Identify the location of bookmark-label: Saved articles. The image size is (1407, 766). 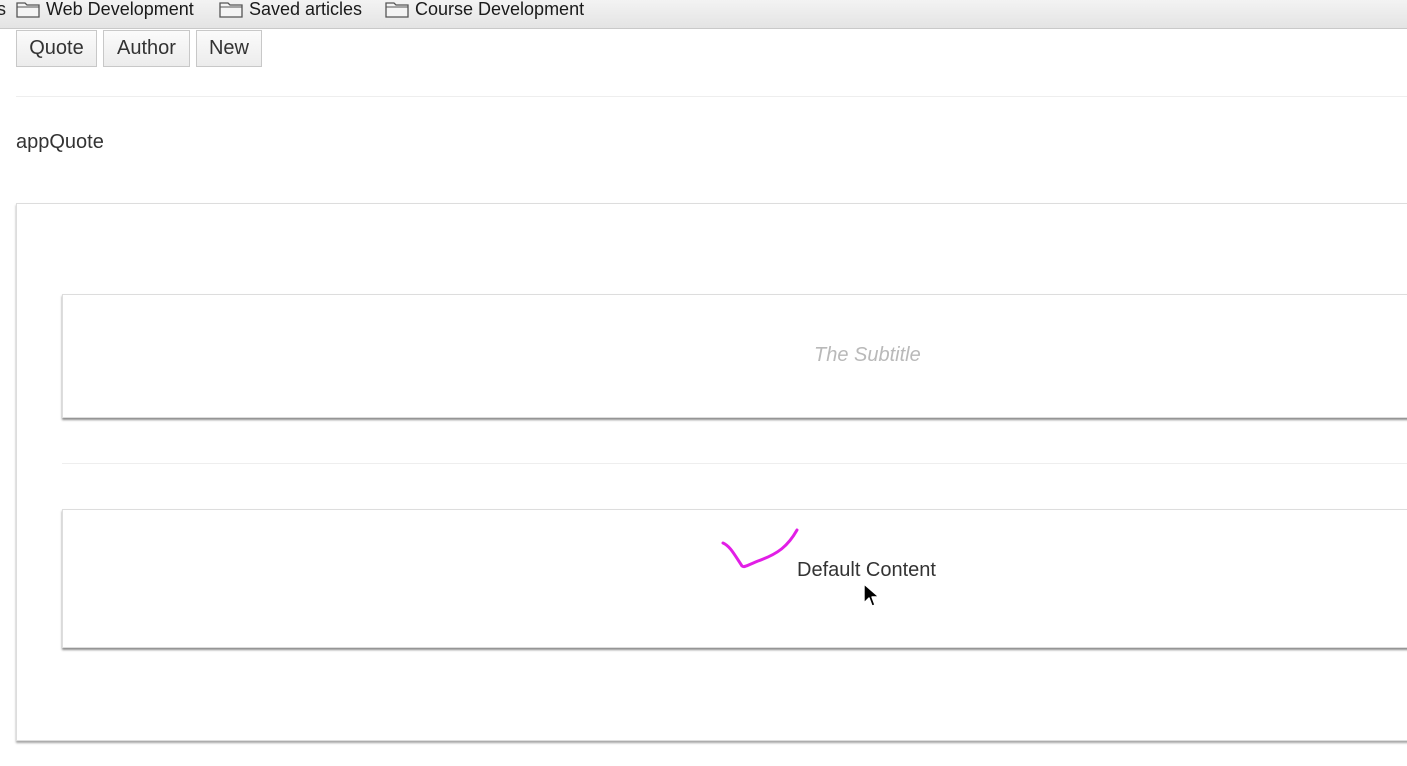
(306, 9).